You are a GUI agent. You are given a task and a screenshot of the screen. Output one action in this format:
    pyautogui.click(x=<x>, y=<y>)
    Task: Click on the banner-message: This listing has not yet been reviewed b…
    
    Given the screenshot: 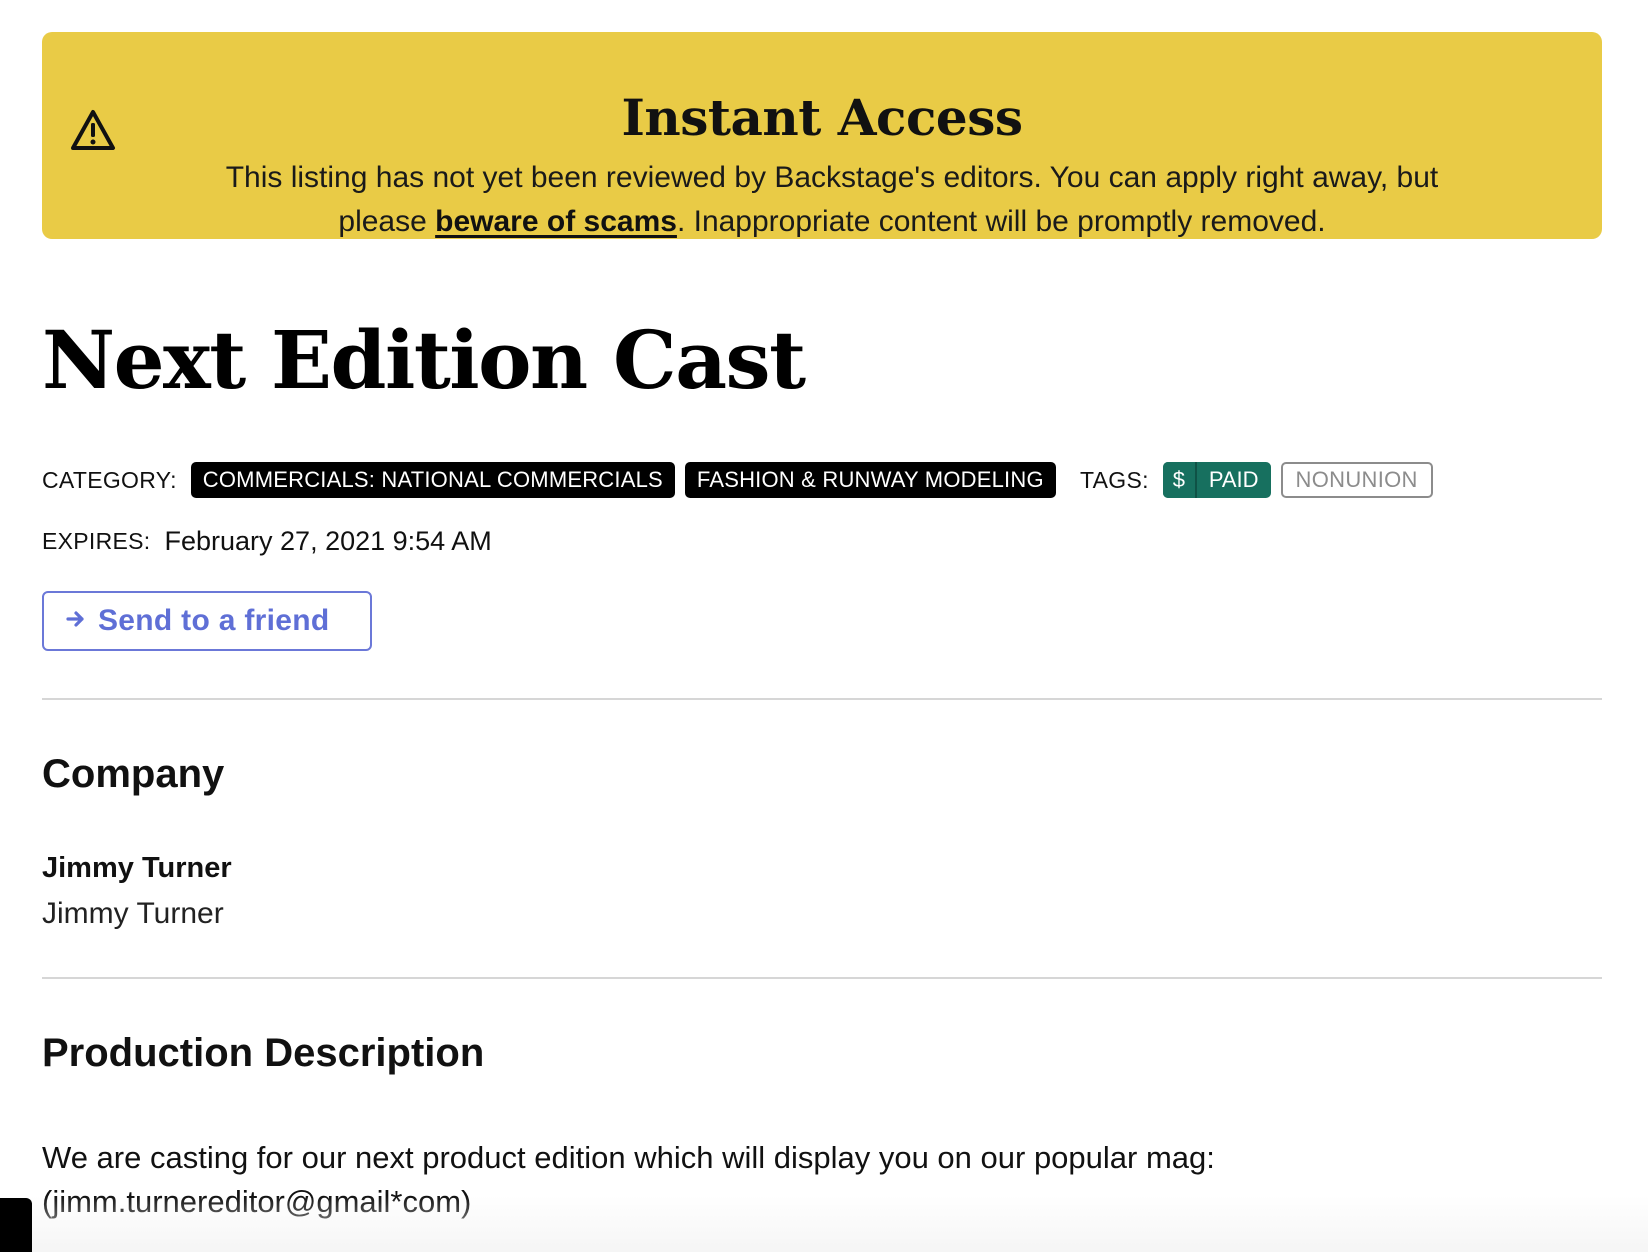 What is the action you would take?
    pyautogui.click(x=832, y=200)
    